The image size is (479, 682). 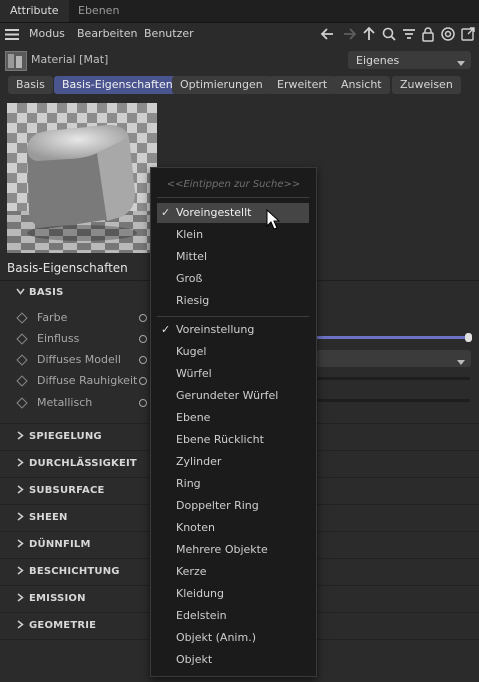 I want to click on group-subsurface: SUBSURFACE, so click(x=60, y=490).